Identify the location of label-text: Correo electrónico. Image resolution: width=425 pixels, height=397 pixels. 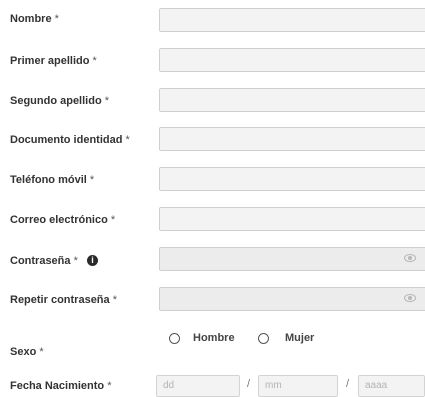
(59, 220).